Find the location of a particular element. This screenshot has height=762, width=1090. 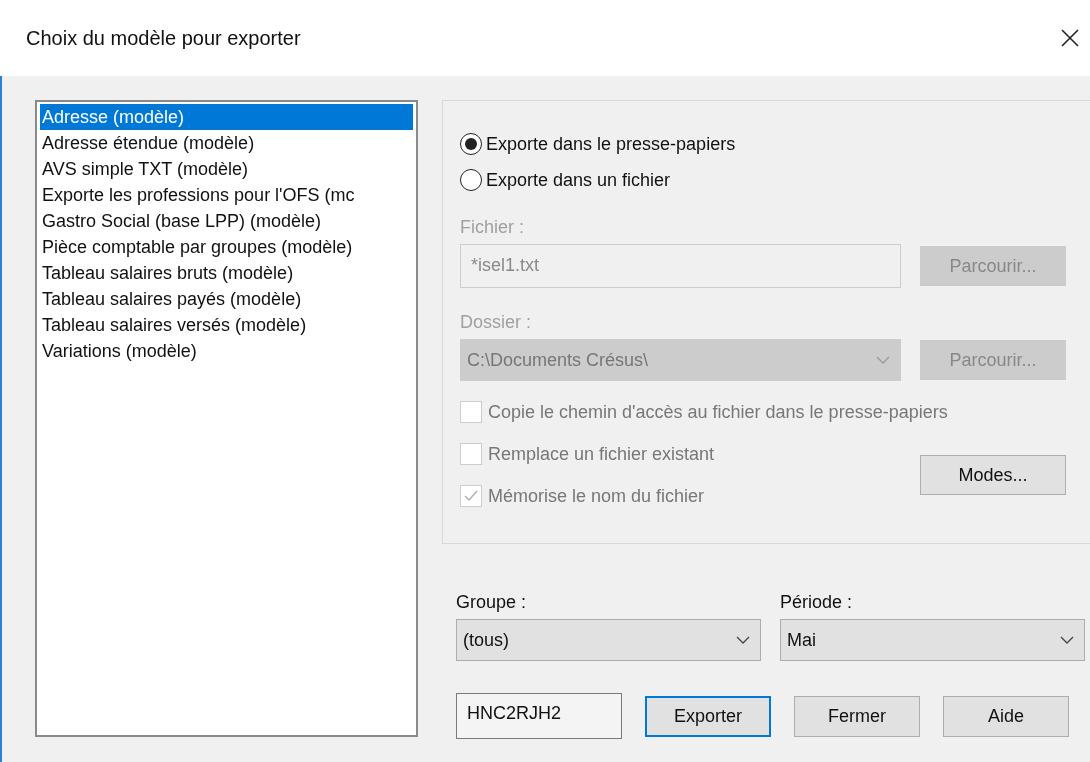

close-icon is located at coordinates (1070, 38).